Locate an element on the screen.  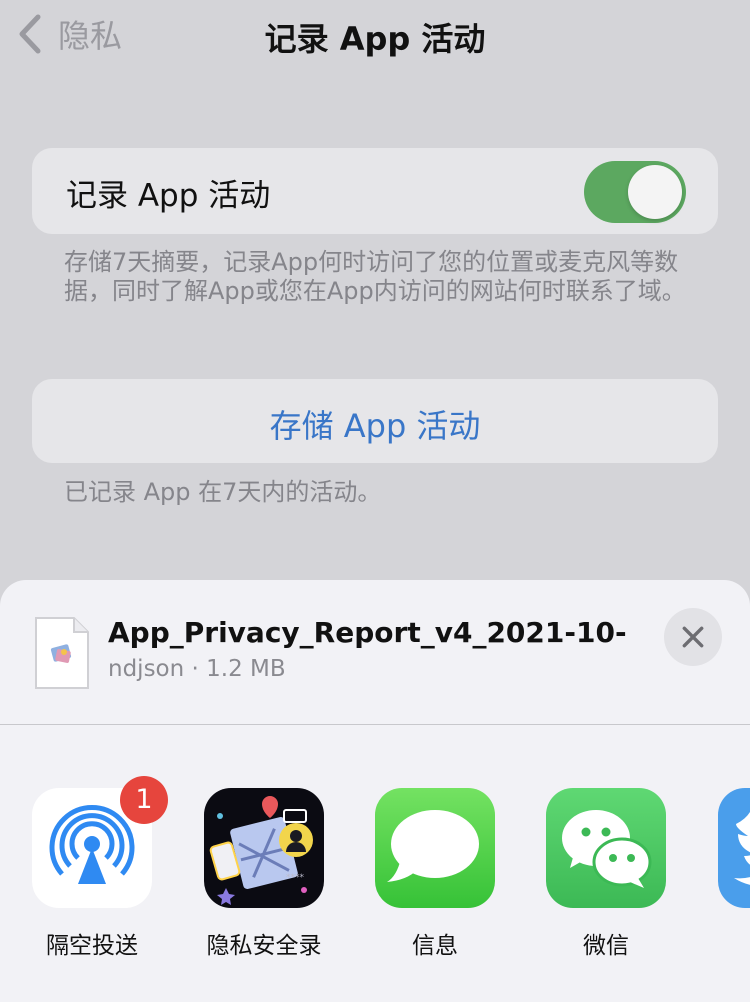
record-activity-switch is located at coordinates (635, 192).